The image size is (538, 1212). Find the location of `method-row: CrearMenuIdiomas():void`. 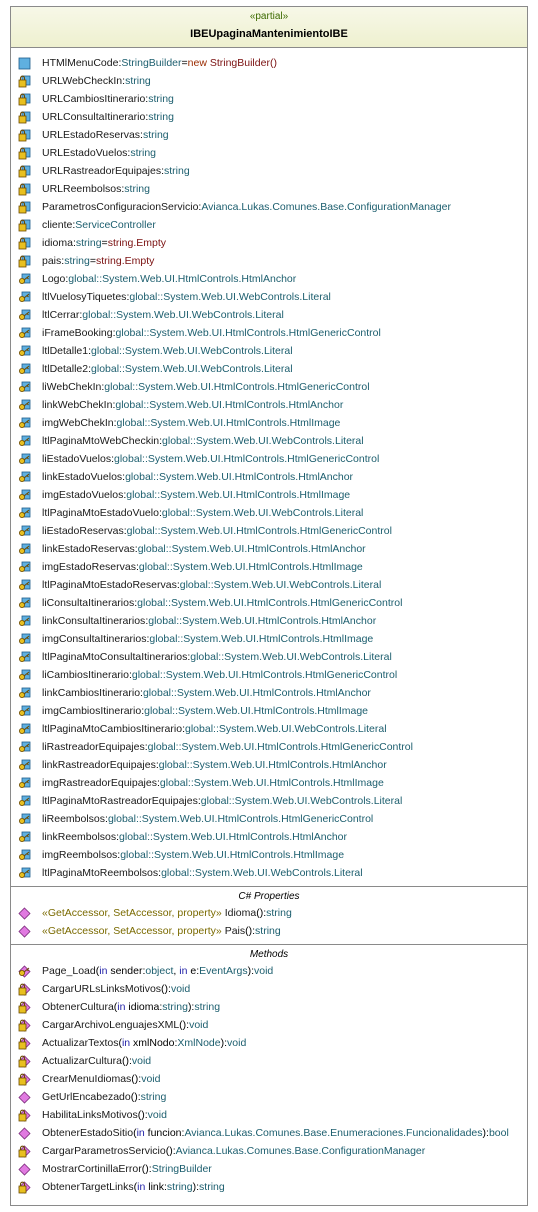

method-row: CrearMenuIdiomas():void is located at coordinates (269, 1079).